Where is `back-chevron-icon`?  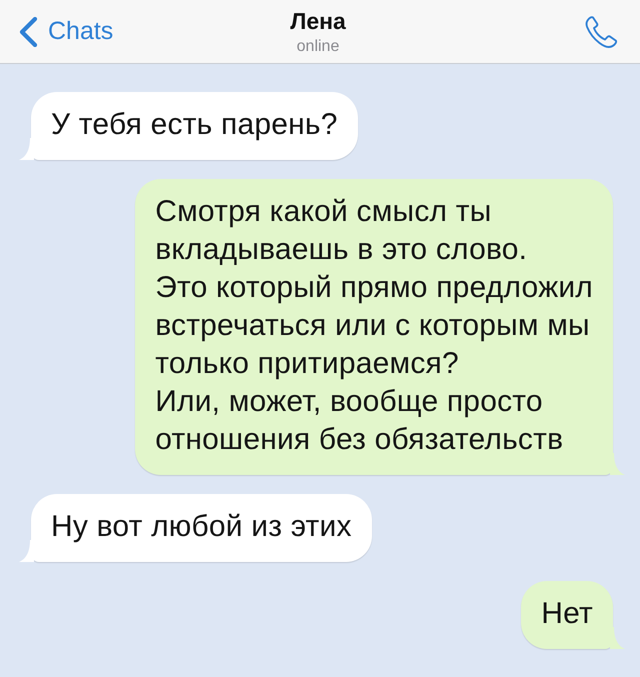 back-chevron-icon is located at coordinates (28, 31).